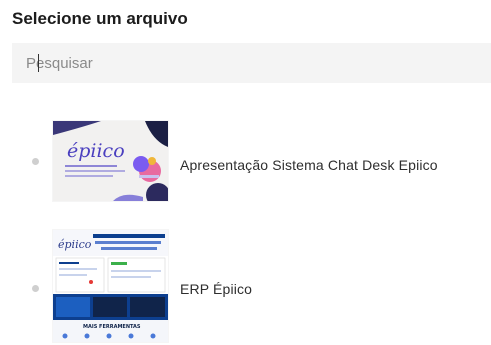 The height and width of the screenshot is (345, 491). Describe the element at coordinates (216, 289) in the screenshot. I see `file-name: ERP Épiico` at that location.